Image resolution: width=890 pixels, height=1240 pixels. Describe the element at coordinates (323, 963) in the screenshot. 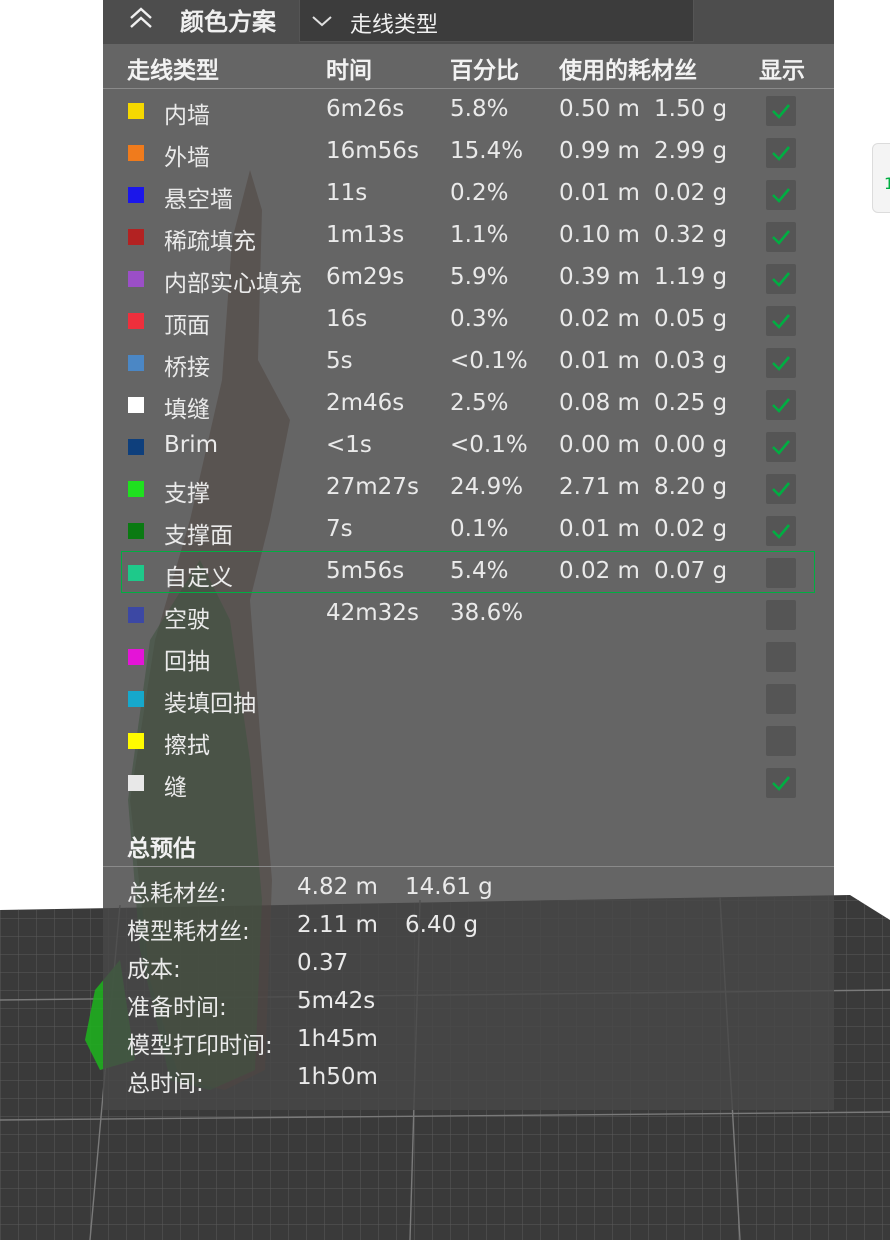

I see `summary-value-primary: 0.37` at that location.